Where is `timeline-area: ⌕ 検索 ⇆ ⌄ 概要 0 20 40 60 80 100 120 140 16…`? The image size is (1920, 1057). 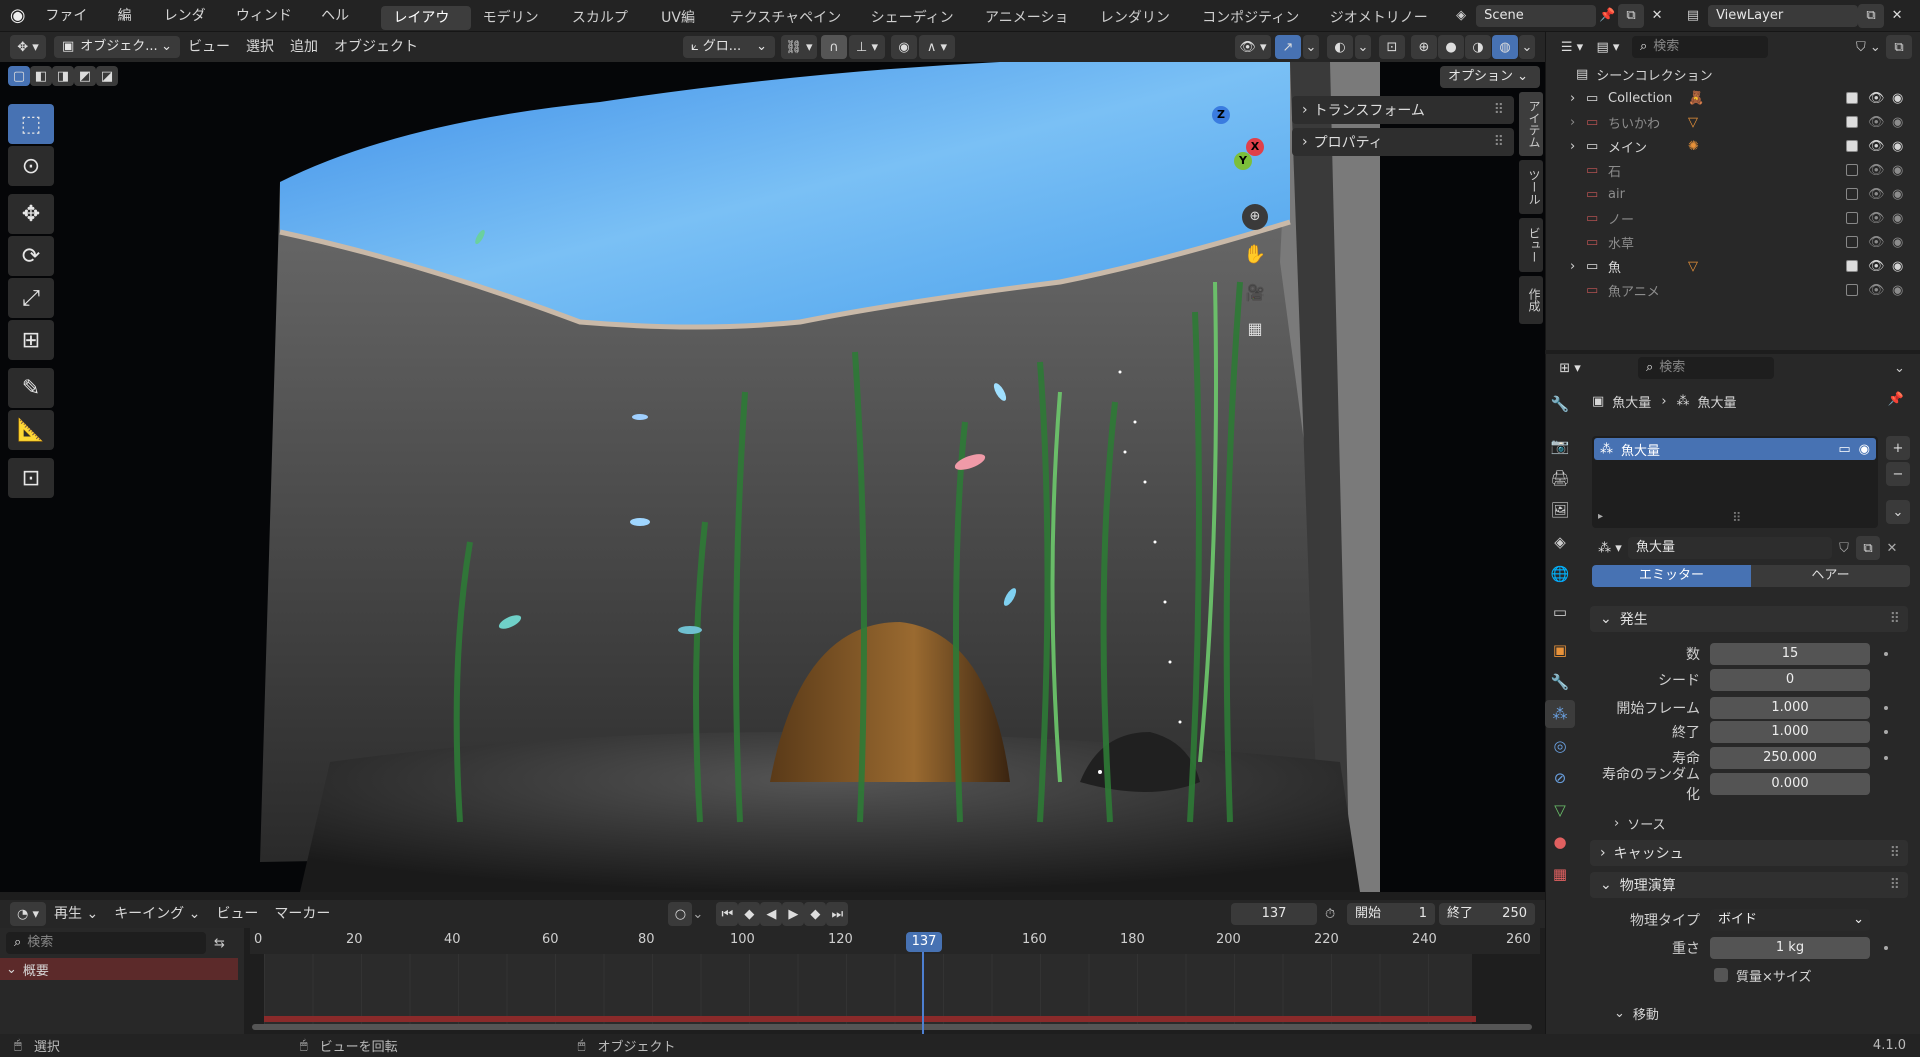
timeline-area: ⌕ 検索 ⇆ ⌄ 概要 0 20 40 60 80 100 120 140 16… is located at coordinates (772, 981).